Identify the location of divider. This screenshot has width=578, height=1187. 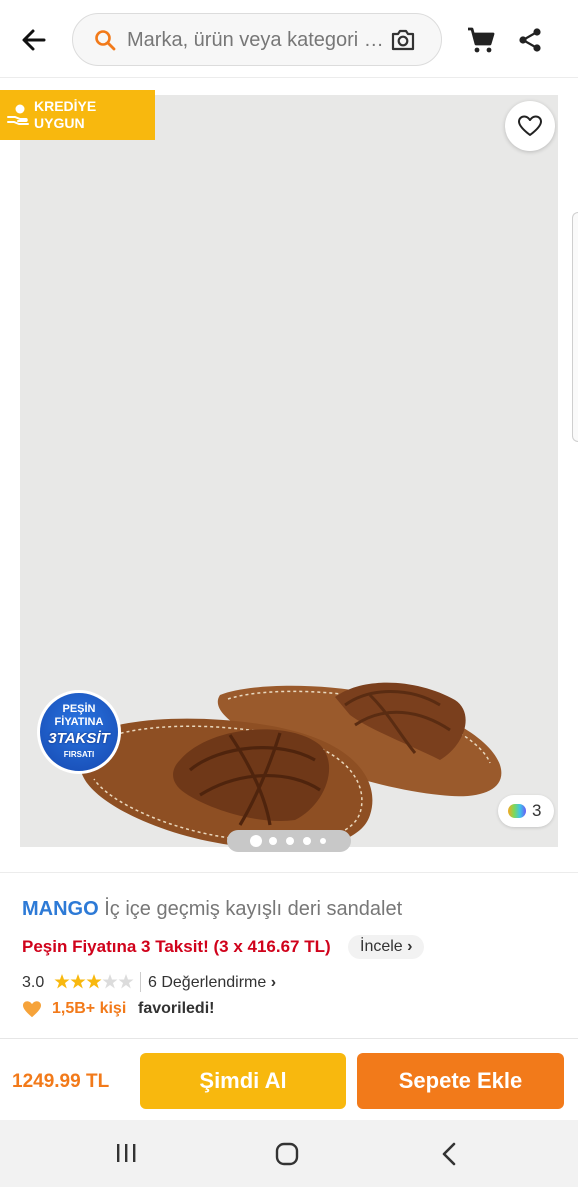
(289, 872).